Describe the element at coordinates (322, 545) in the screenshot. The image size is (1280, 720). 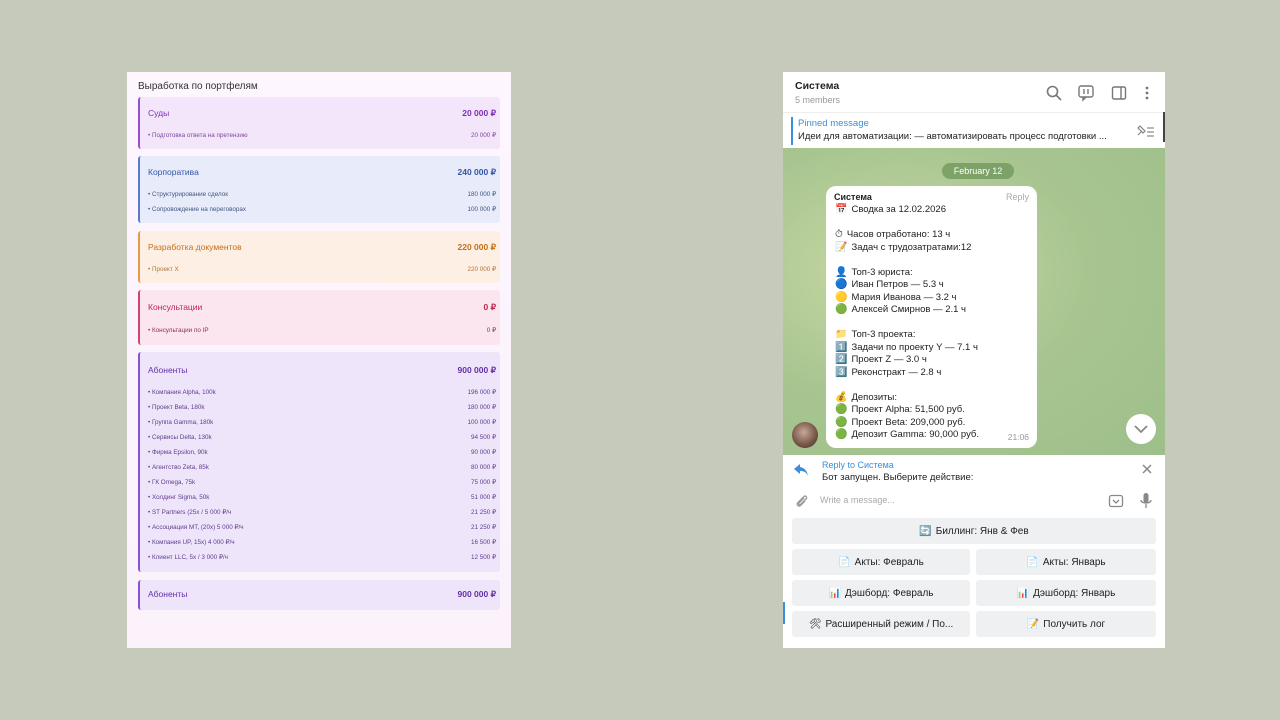
I see `list-item: Компания UP, 15x) 4 000 ₽/ч16 500 ₽` at that location.